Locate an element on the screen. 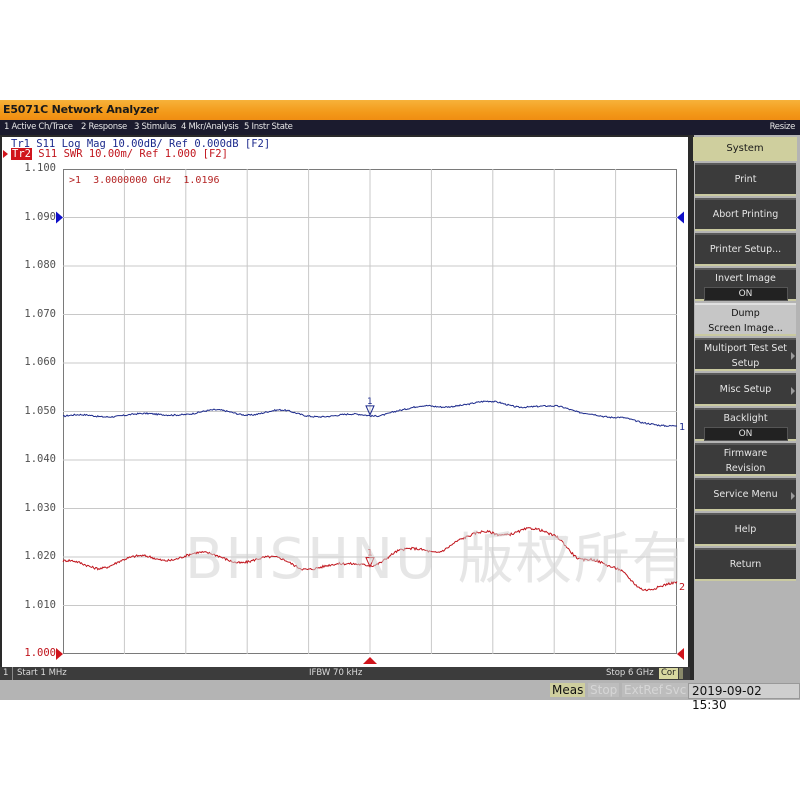 This screenshot has height=800, width=800. misc-setup-label: Misc Setup is located at coordinates (745, 389).